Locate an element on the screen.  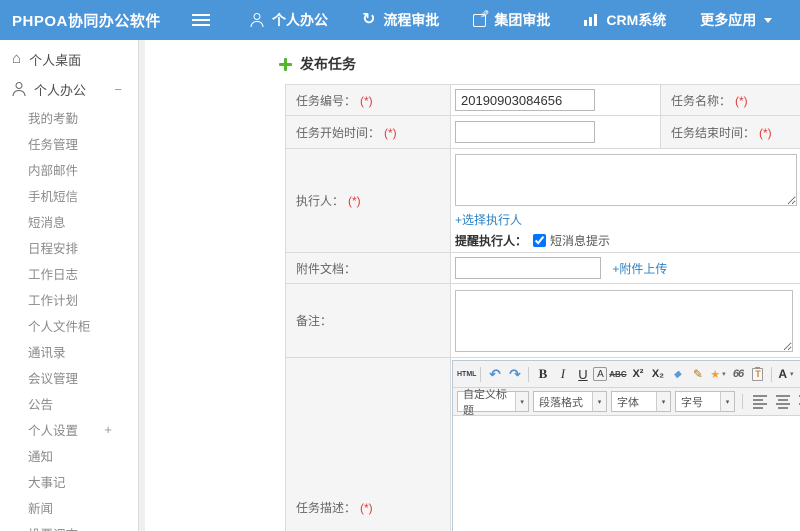
sidebar-item-schedule: 日程安排 is located at coordinates (69, 247).